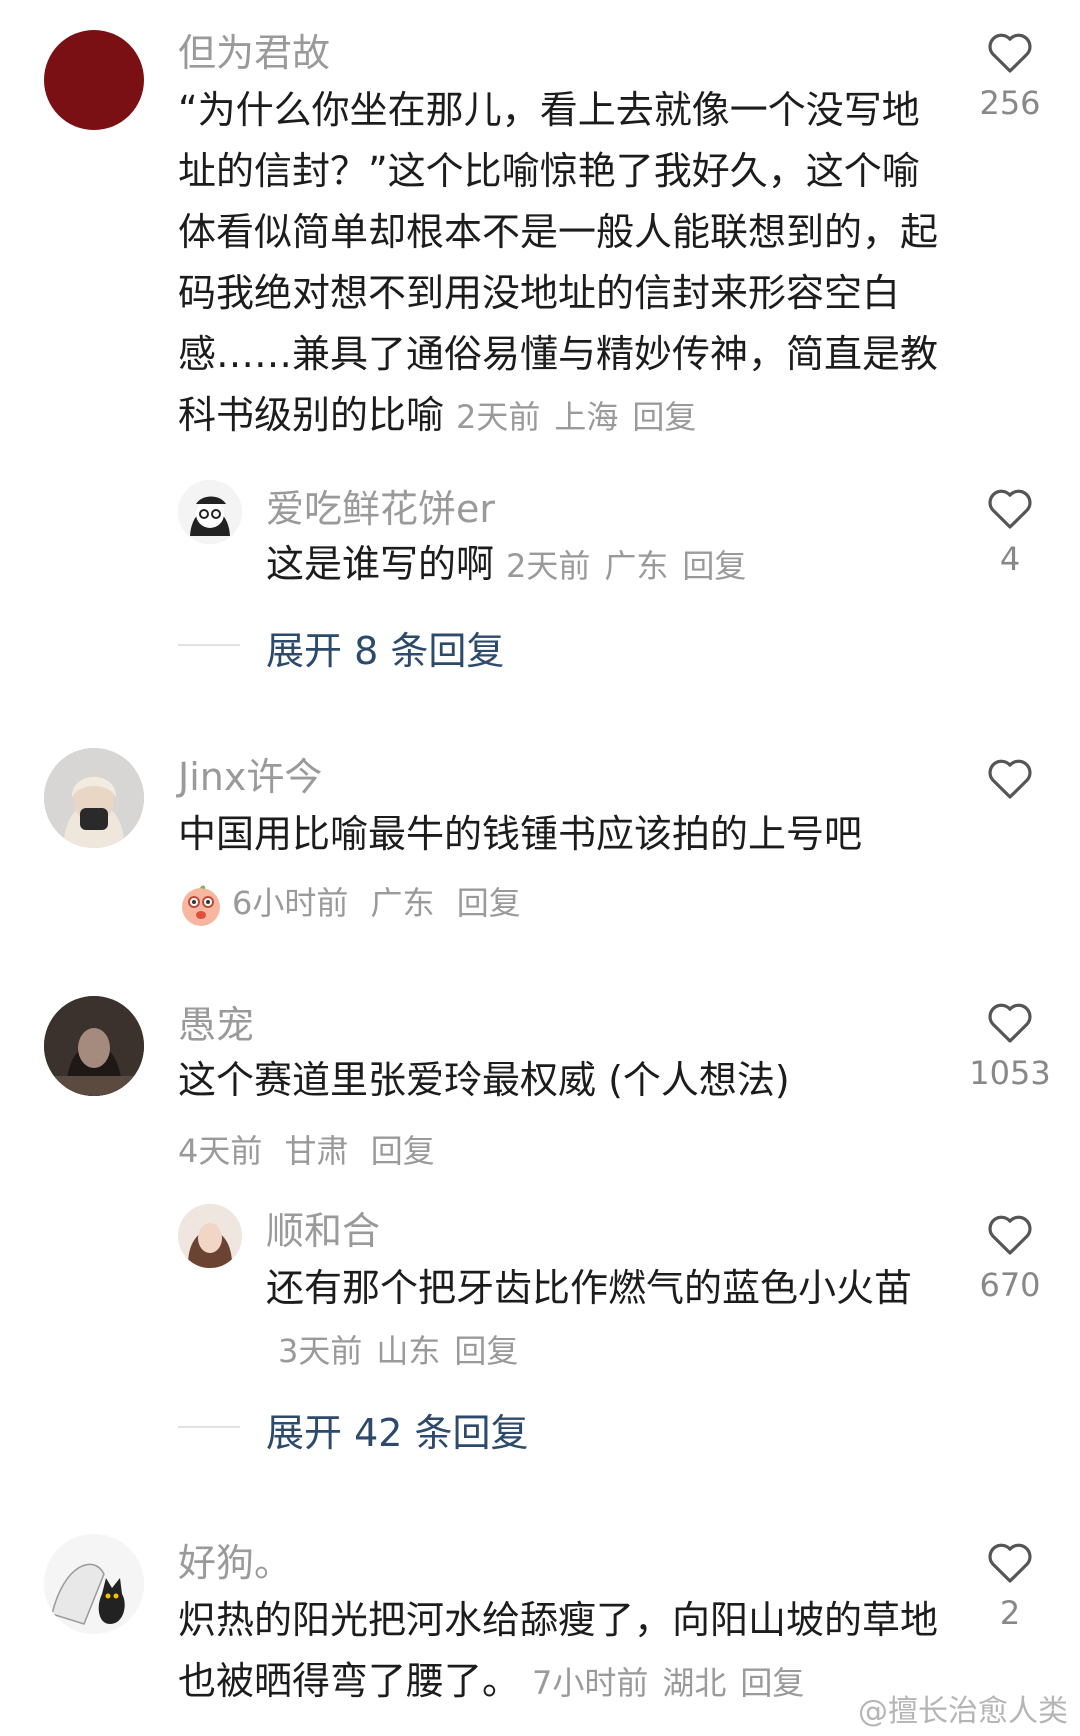 The width and height of the screenshot is (1080, 1736). I want to click on reply-reply-button-1: 回复, so click(714, 566).